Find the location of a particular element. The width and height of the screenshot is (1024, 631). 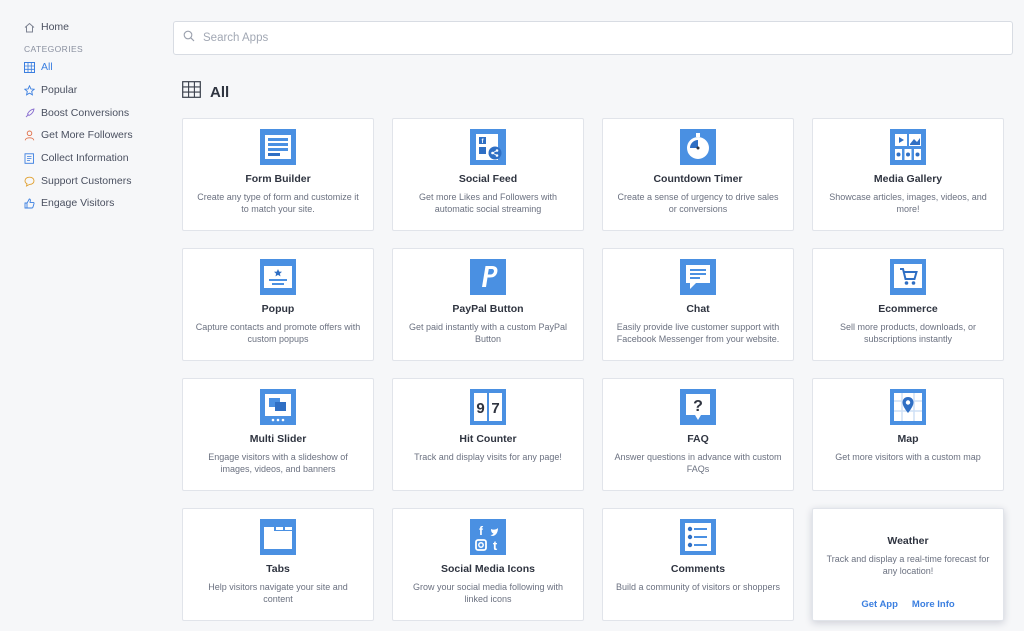

sidebar-item-collect-information: Collect Information is located at coordinates (76, 158).